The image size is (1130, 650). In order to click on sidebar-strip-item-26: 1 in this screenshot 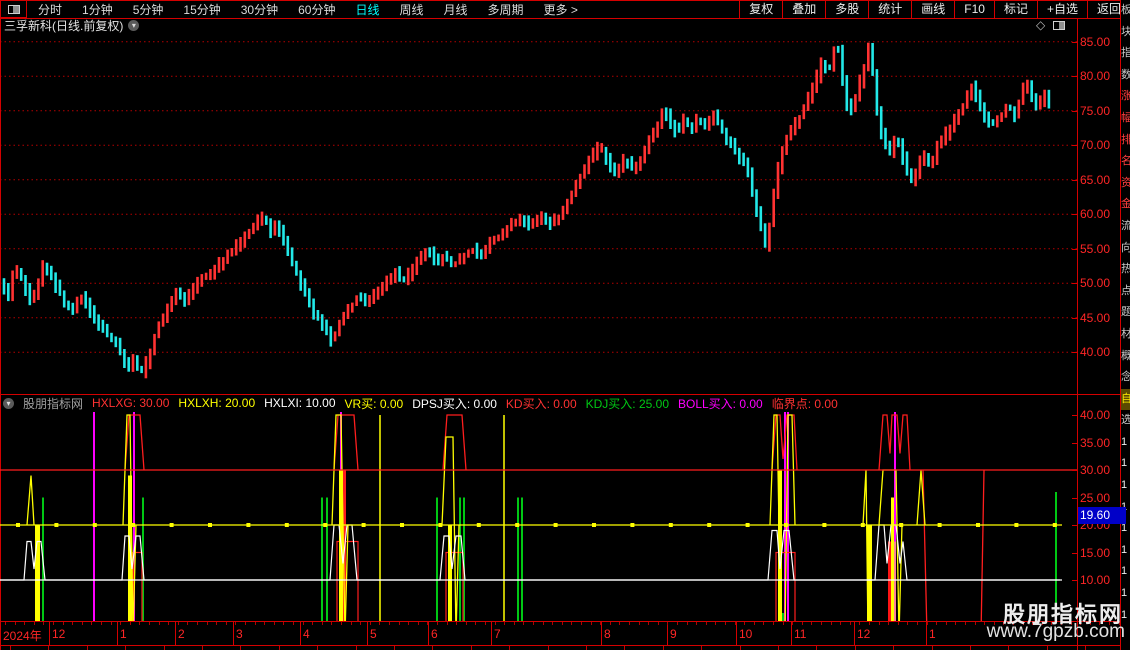, I will do `click(1125, 572)`.